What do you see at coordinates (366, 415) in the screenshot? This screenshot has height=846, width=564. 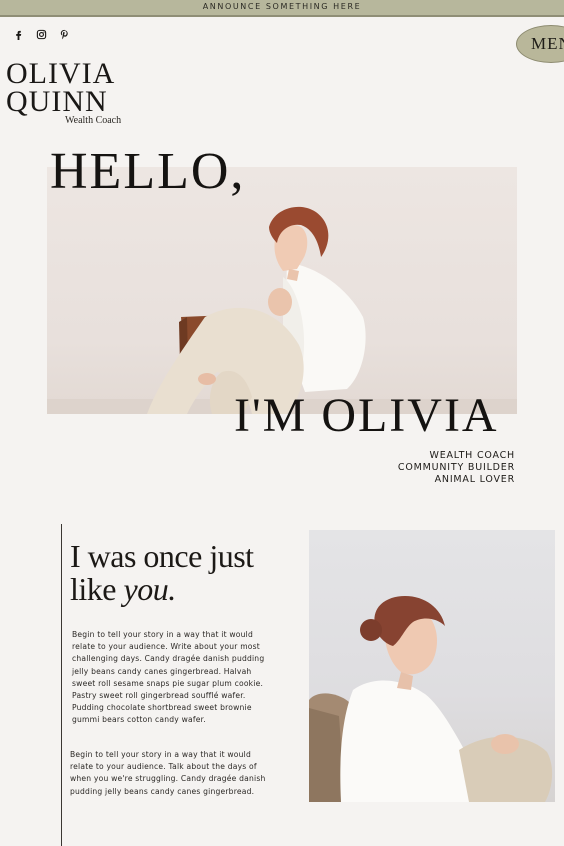 I see `hero-name-heading: I'M OLIVIA` at bounding box center [366, 415].